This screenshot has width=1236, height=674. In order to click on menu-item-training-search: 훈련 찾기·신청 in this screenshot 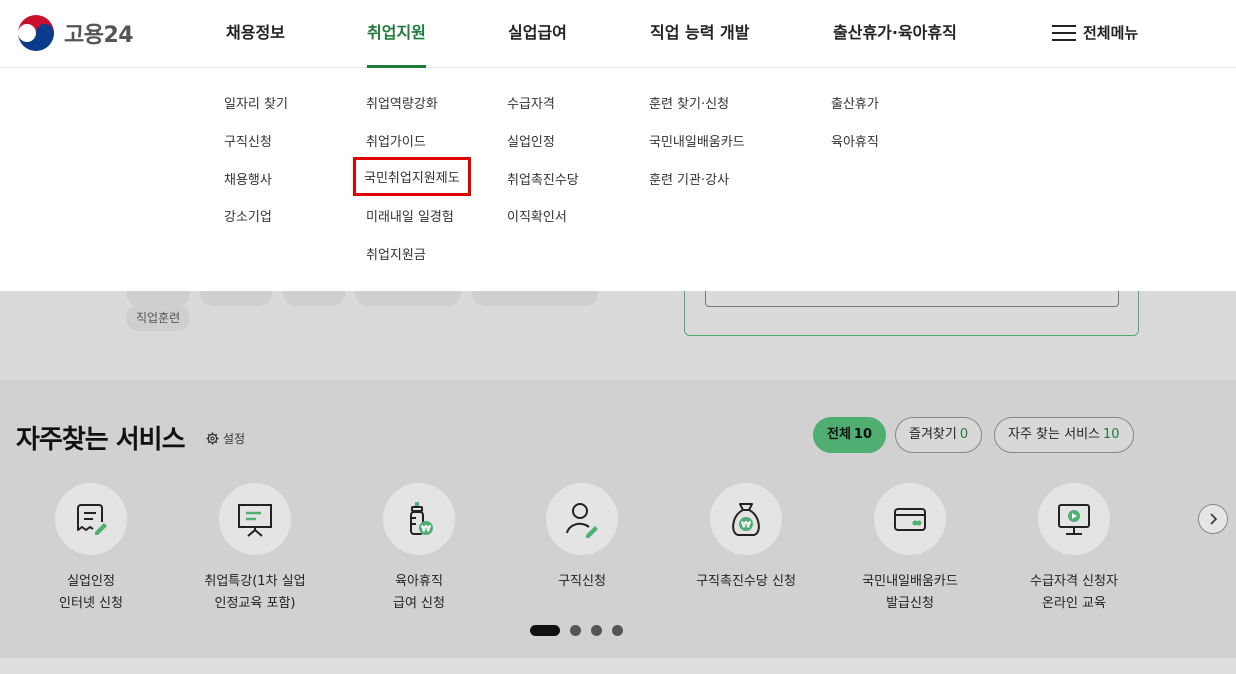, I will do `click(689, 102)`.